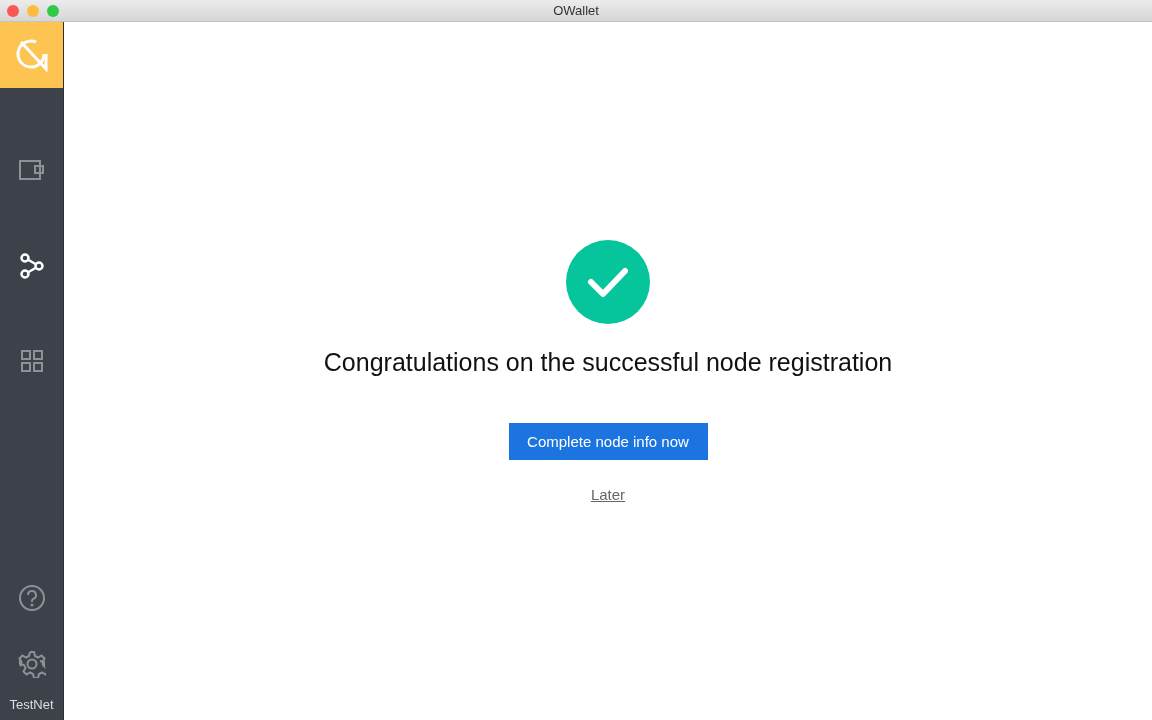 This screenshot has width=1152, height=720. I want to click on success-heading: Congratulations on the successful node registration, so click(608, 362).